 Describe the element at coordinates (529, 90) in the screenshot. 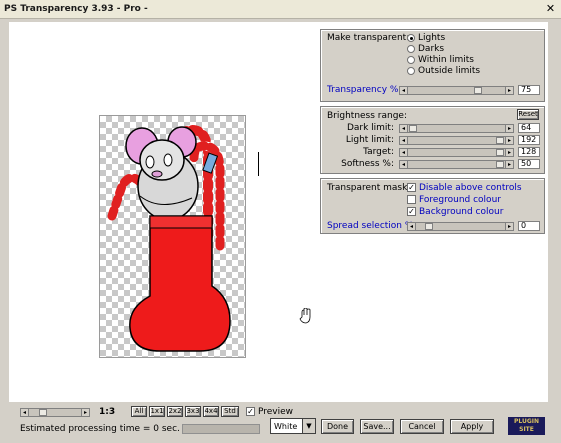

I see `transparency-value: 75` at that location.